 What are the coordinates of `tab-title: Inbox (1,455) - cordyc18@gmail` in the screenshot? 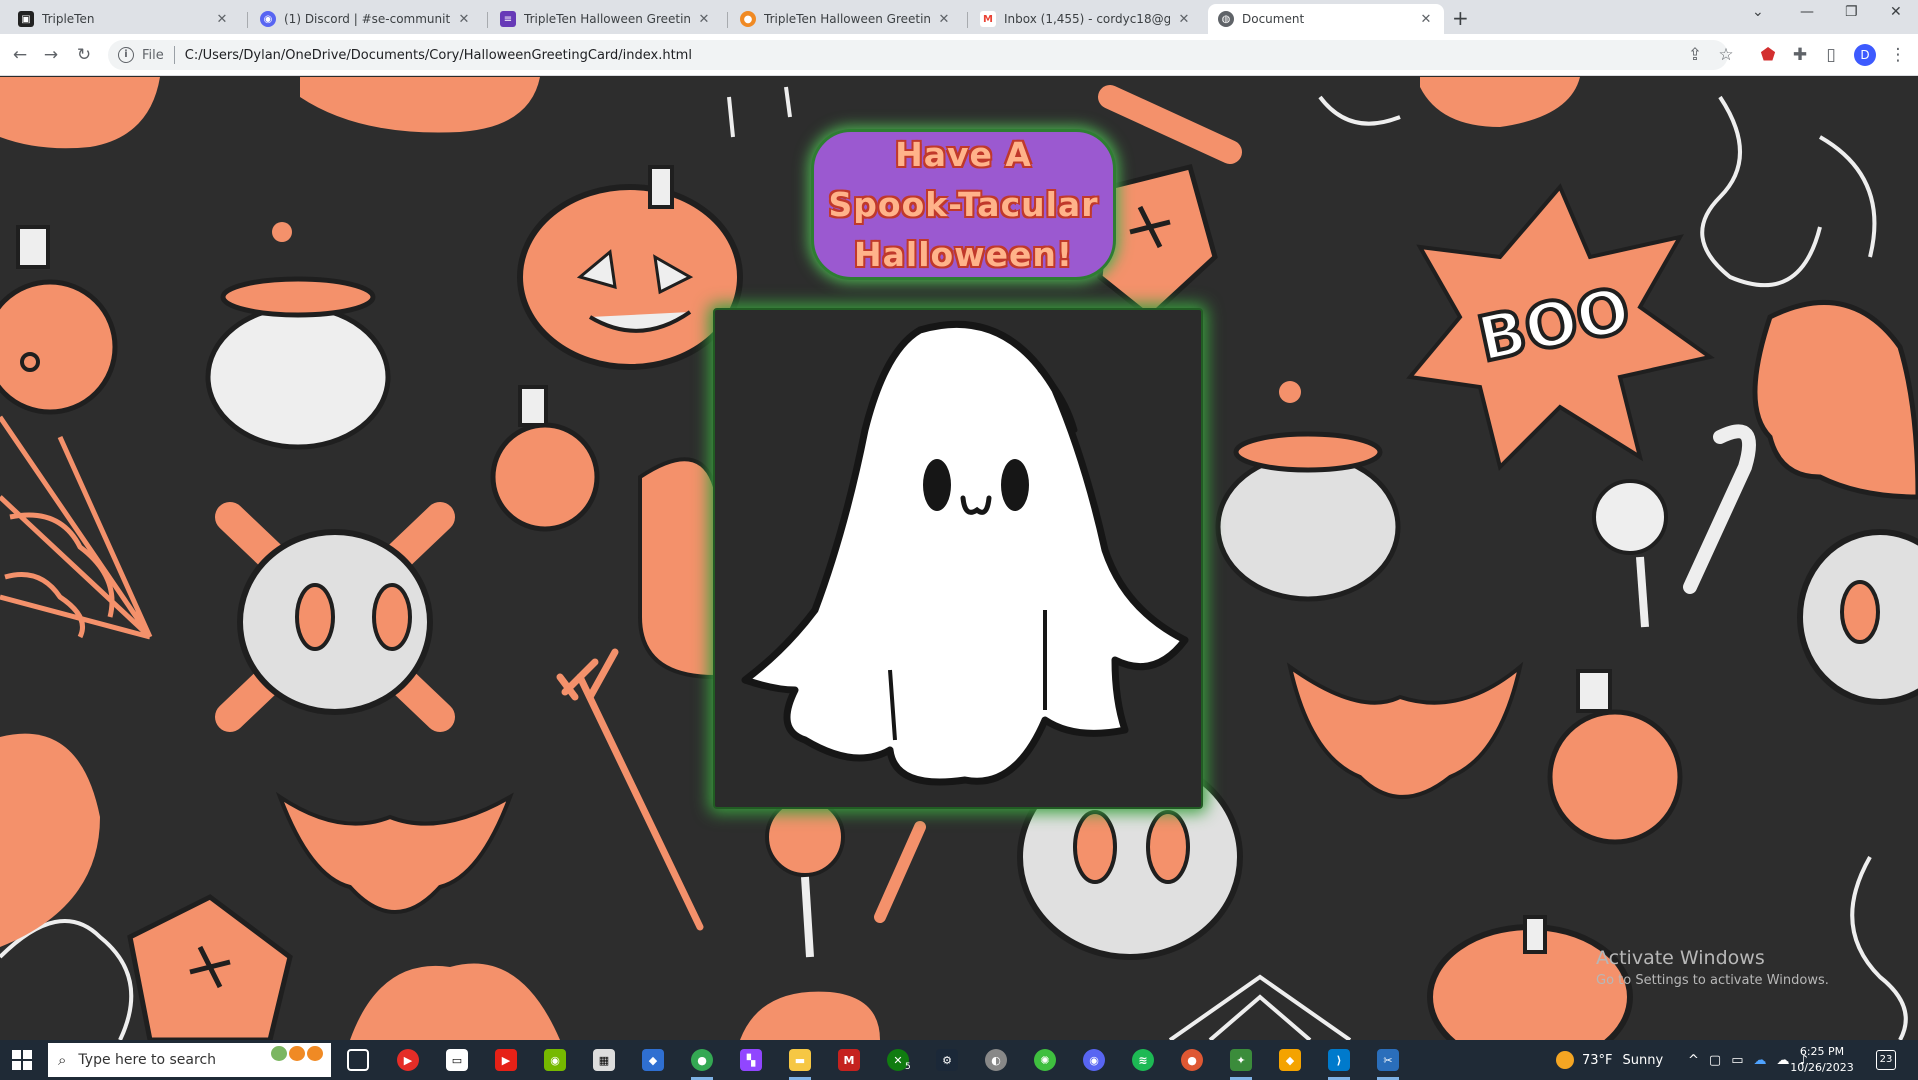 It's located at (1087, 19).